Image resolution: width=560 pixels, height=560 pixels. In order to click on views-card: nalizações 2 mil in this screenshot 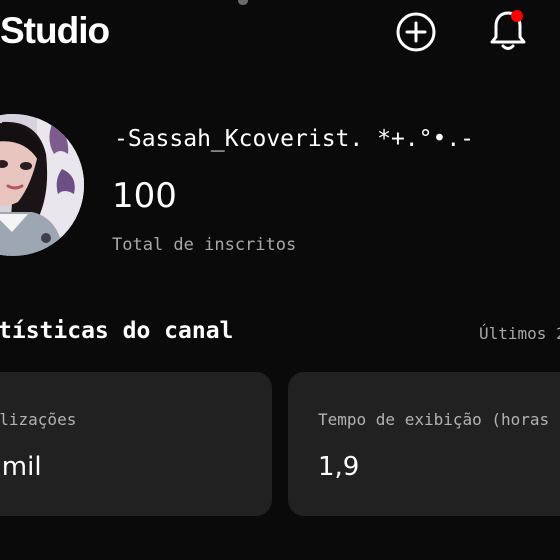, I will do `click(136, 444)`.